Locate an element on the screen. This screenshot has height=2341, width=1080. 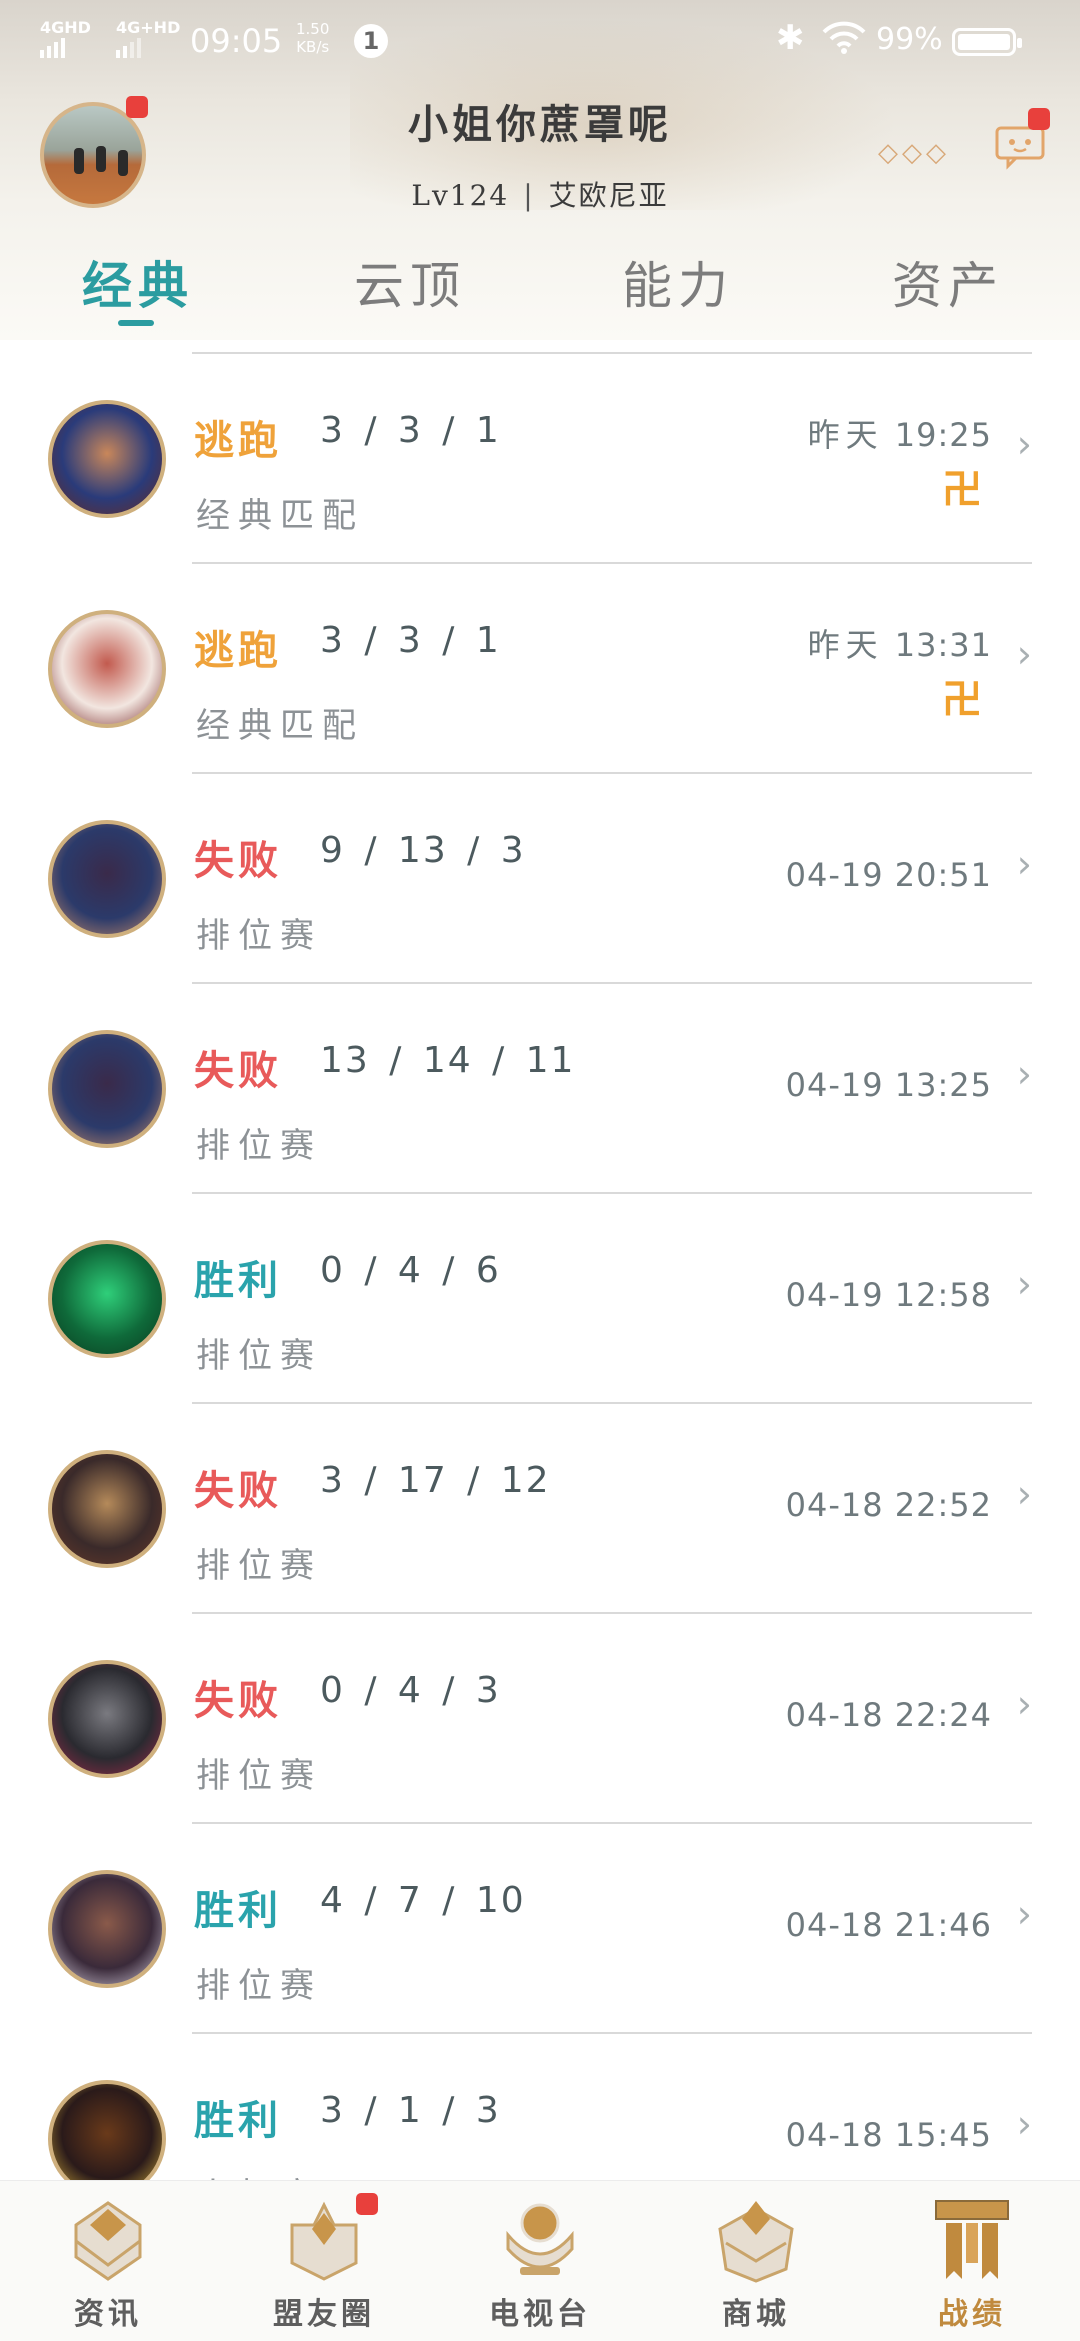
match-kda: 3 / 17 / 12 is located at coordinates (435, 1480).